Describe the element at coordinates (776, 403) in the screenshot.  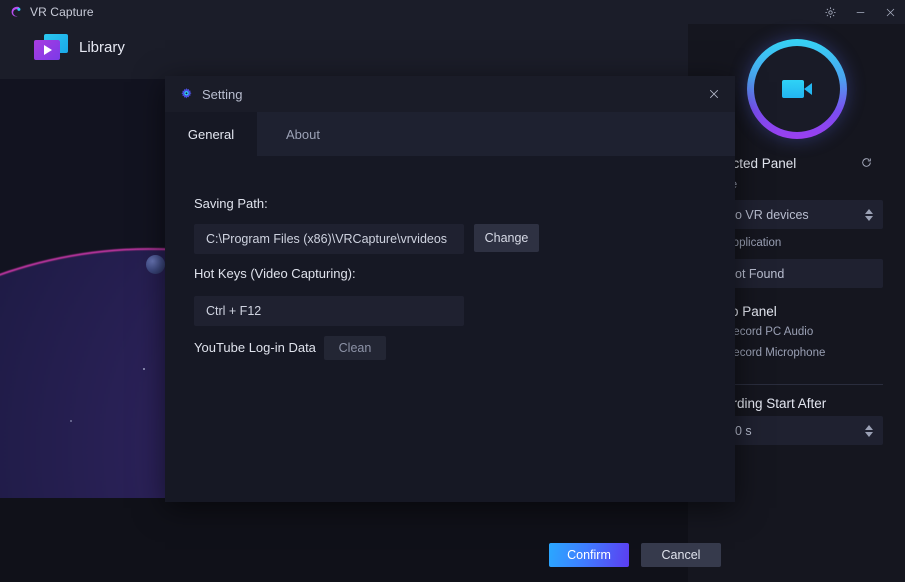
I see `recording-start-after-label: ording Start After` at that location.